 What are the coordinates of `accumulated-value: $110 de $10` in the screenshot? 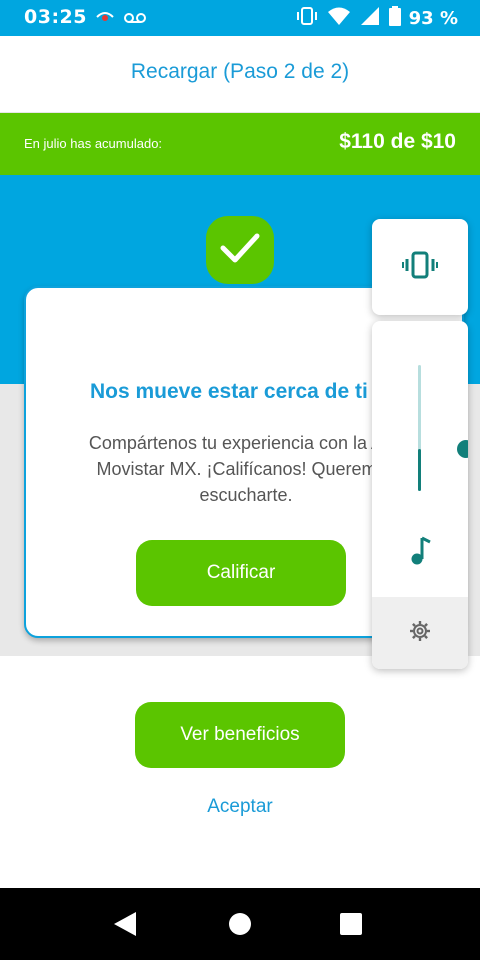 It's located at (397, 141).